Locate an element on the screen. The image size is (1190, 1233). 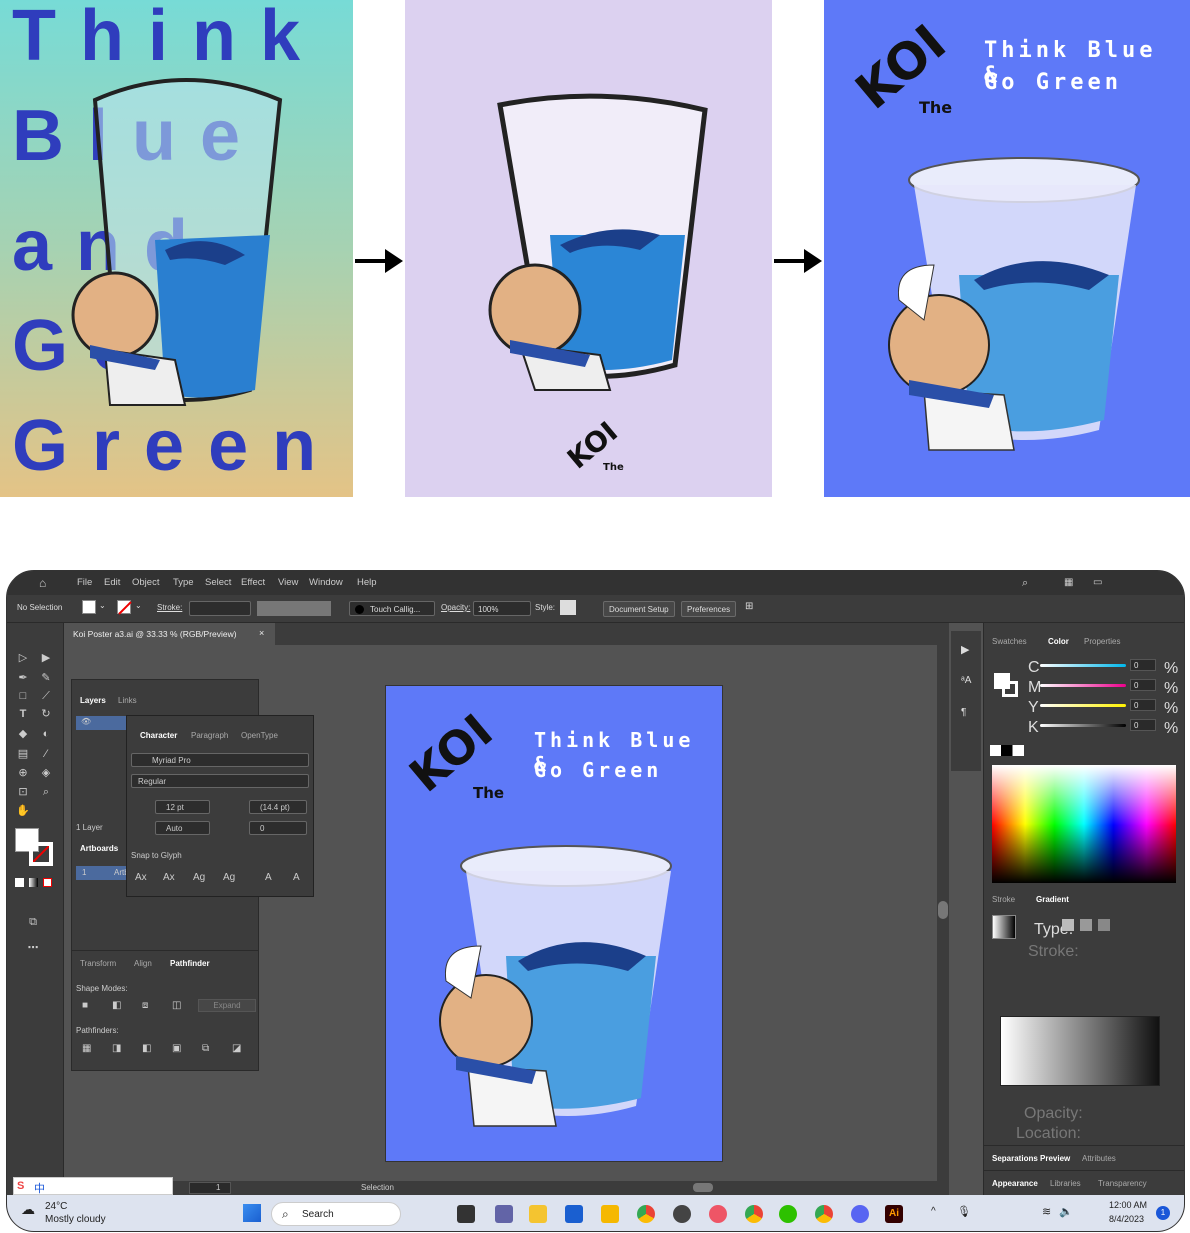
crop-icon: ▣ is located at coordinates (176, 1048).